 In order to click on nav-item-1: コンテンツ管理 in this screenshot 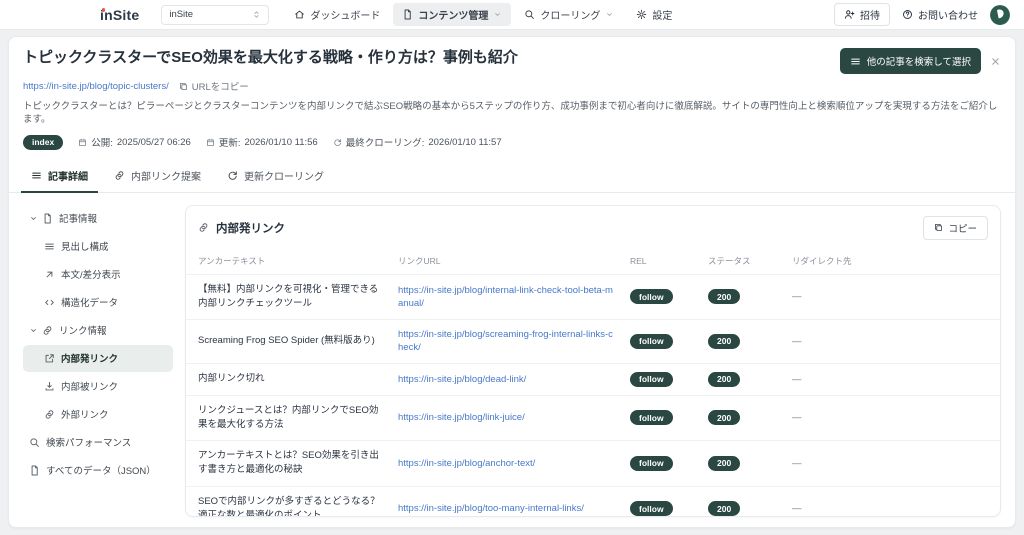, I will do `click(452, 14)`.